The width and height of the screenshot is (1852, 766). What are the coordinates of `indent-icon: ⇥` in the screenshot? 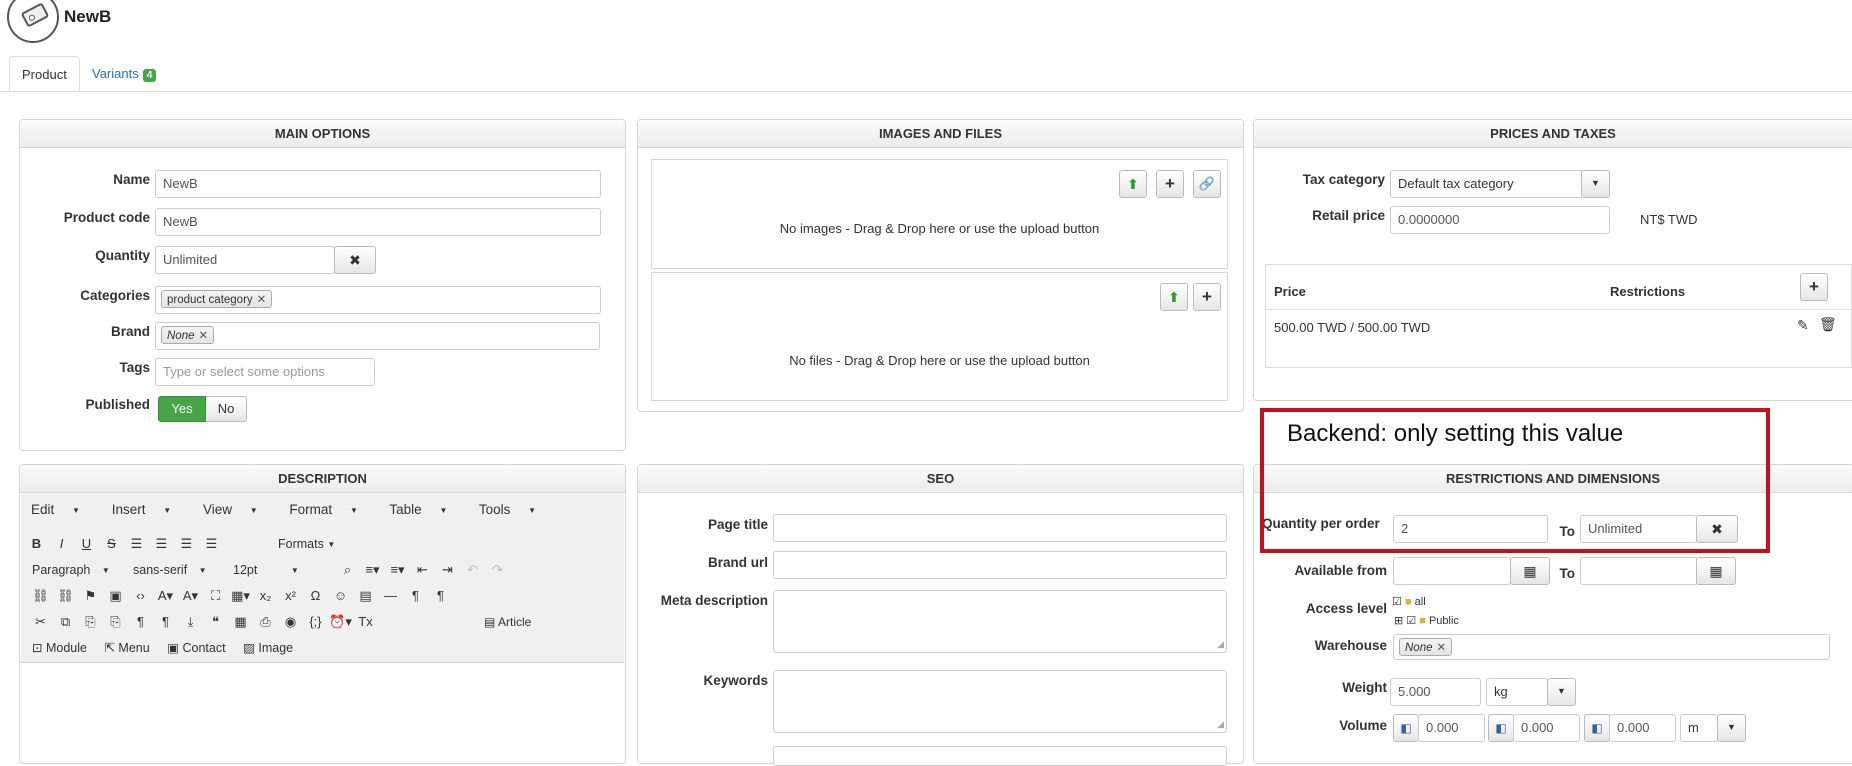 It's located at (447, 570).